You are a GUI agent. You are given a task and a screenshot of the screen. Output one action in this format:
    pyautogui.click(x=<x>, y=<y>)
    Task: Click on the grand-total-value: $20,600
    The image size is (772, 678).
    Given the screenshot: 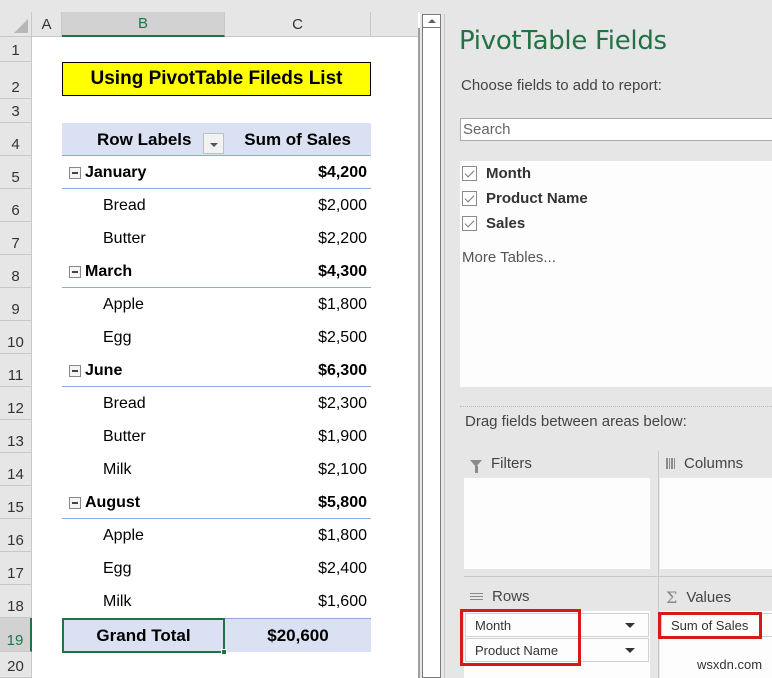 What is the action you would take?
    pyautogui.click(x=298, y=636)
    